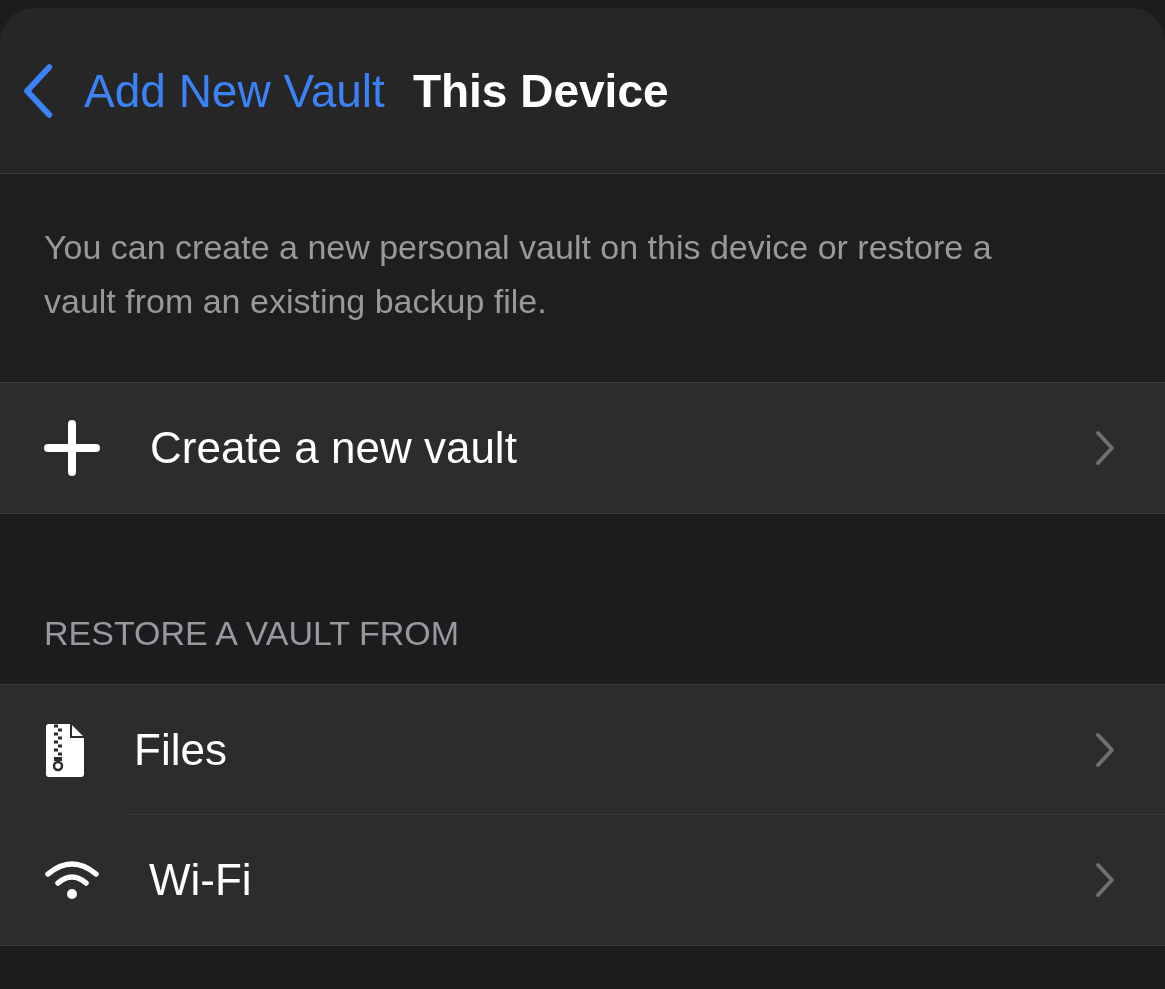 This screenshot has height=989, width=1165. I want to click on create-vault-row: Create a new vault, so click(582, 448).